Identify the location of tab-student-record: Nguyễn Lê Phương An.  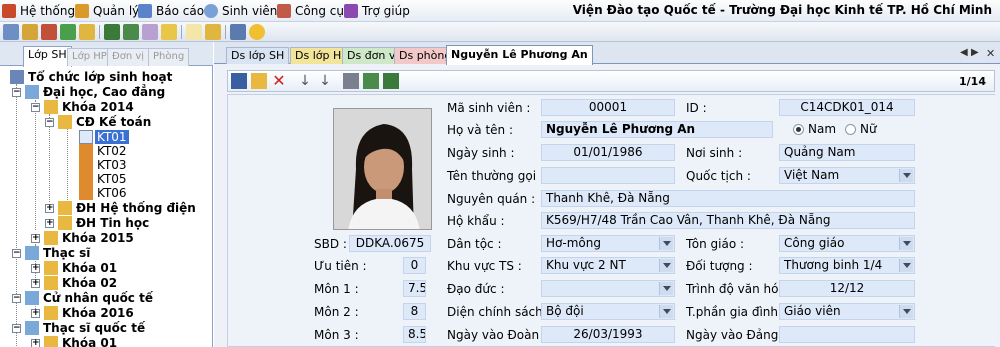
(519, 55).